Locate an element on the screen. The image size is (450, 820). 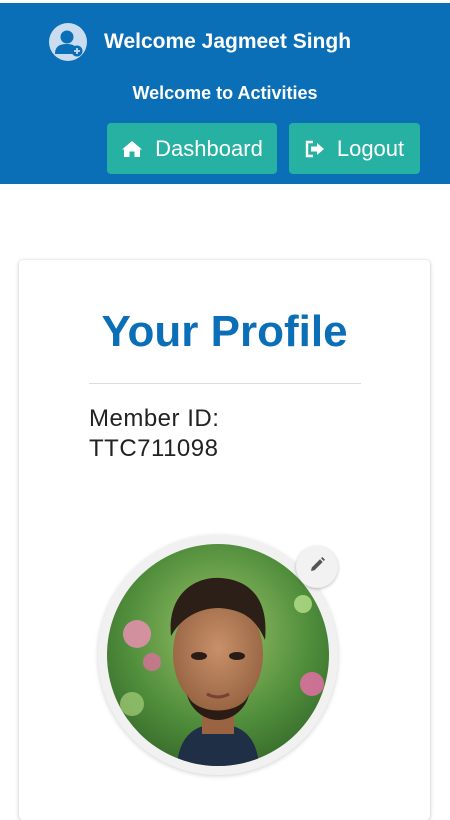
pencil-icon is located at coordinates (317, 567).